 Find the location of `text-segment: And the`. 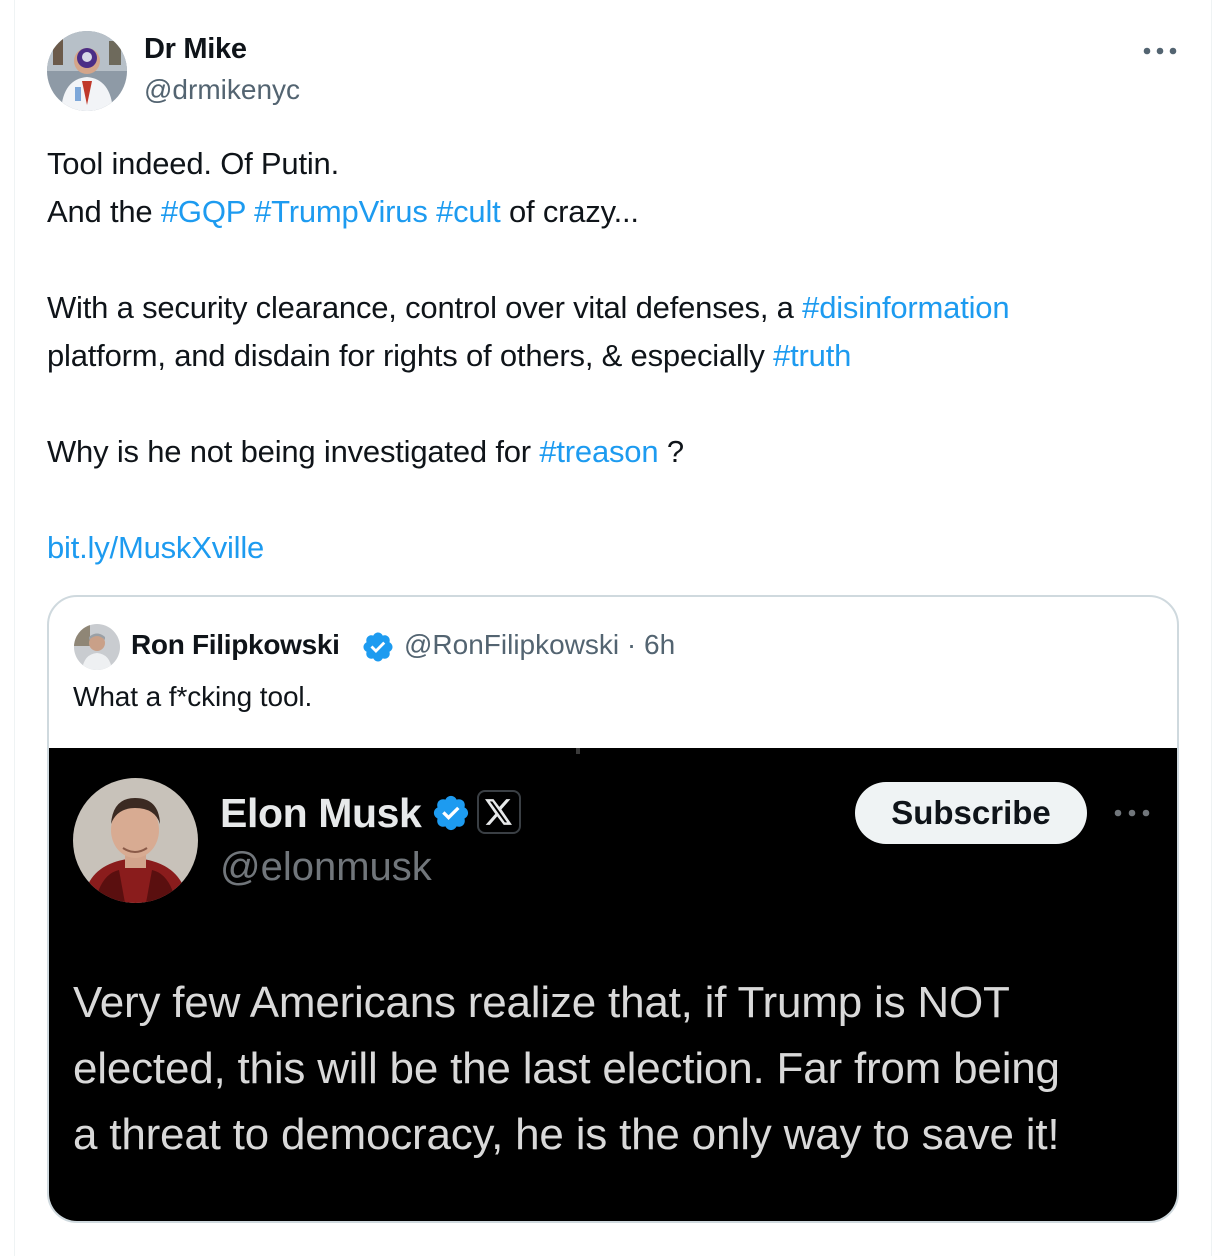

text-segment: And the is located at coordinates (100, 211).